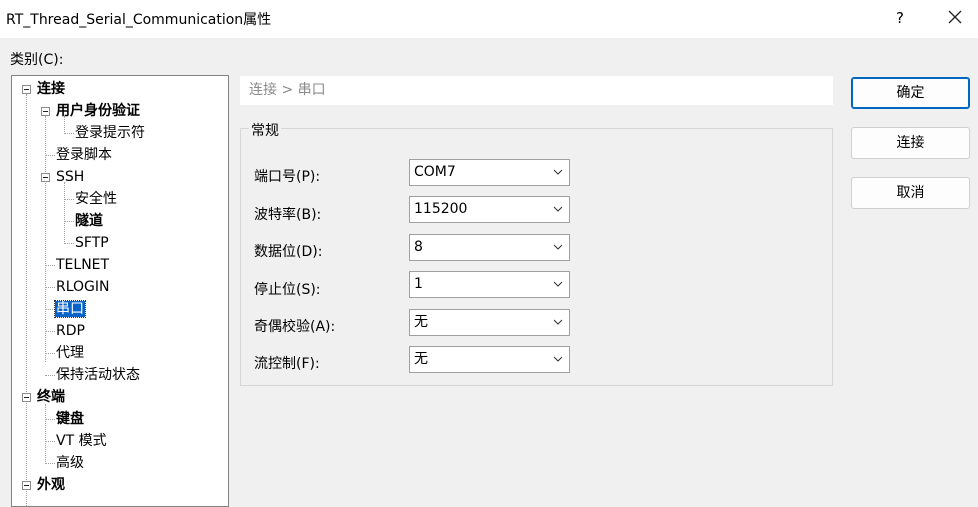  Describe the element at coordinates (70, 419) in the screenshot. I see `tree-item-keyboard: 键盘` at that location.